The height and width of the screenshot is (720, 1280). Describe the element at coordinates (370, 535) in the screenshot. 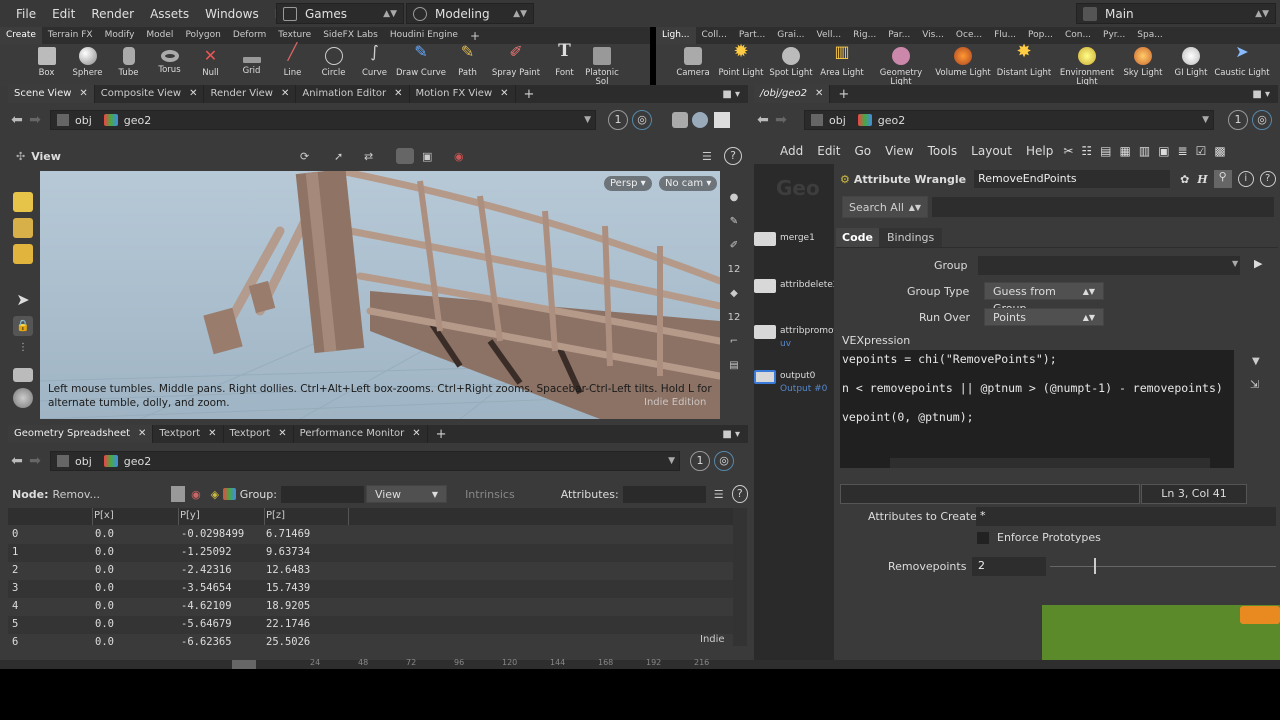

I see `table-row: 0 0.0 -0.0298499 6.71469` at that location.